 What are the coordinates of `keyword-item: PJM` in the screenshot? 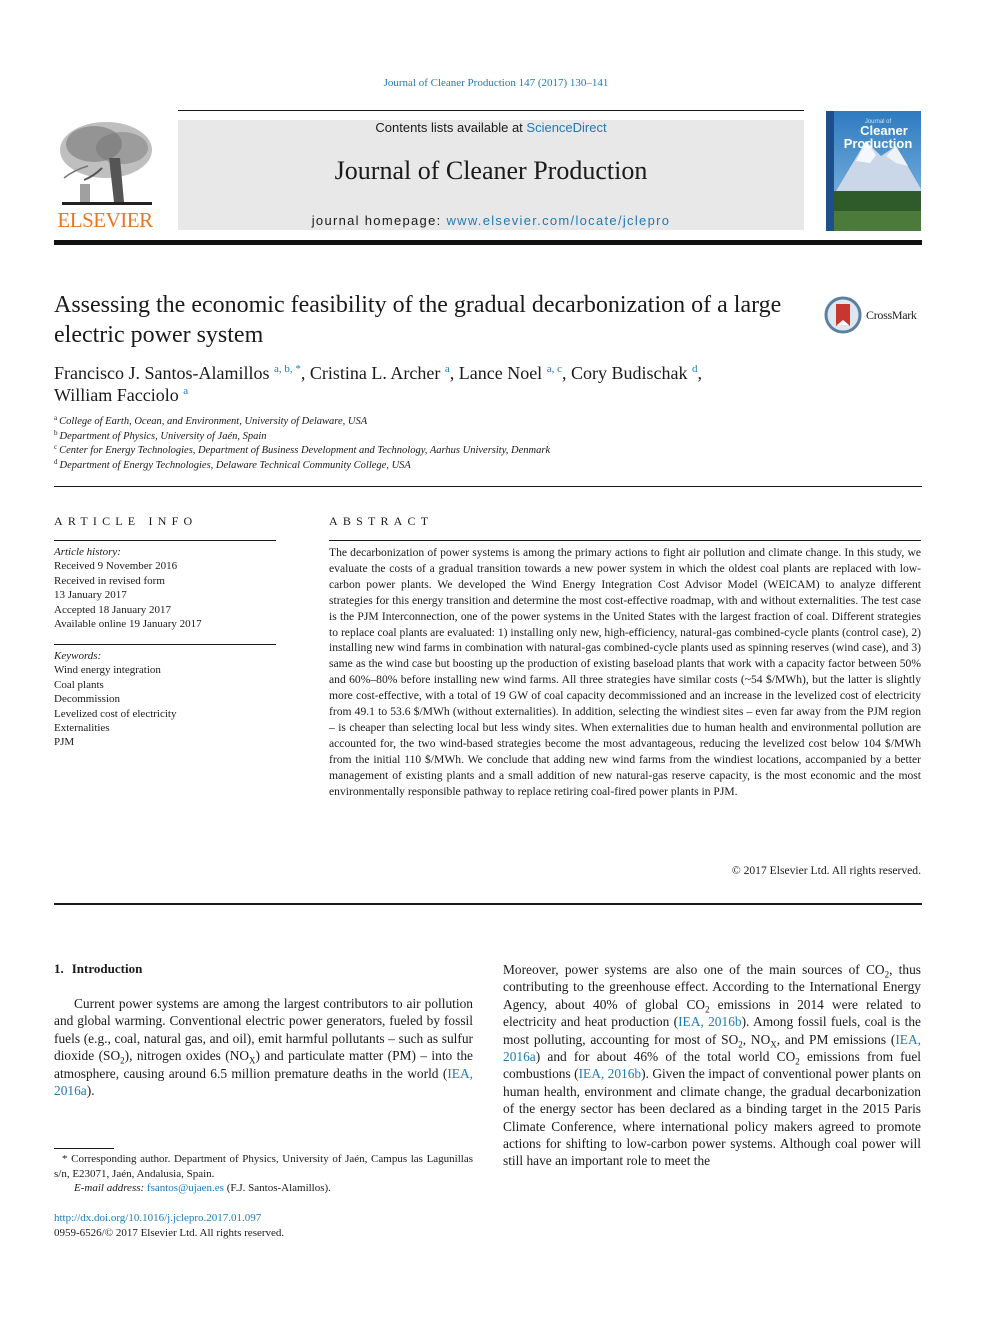 It's located at (64, 742).